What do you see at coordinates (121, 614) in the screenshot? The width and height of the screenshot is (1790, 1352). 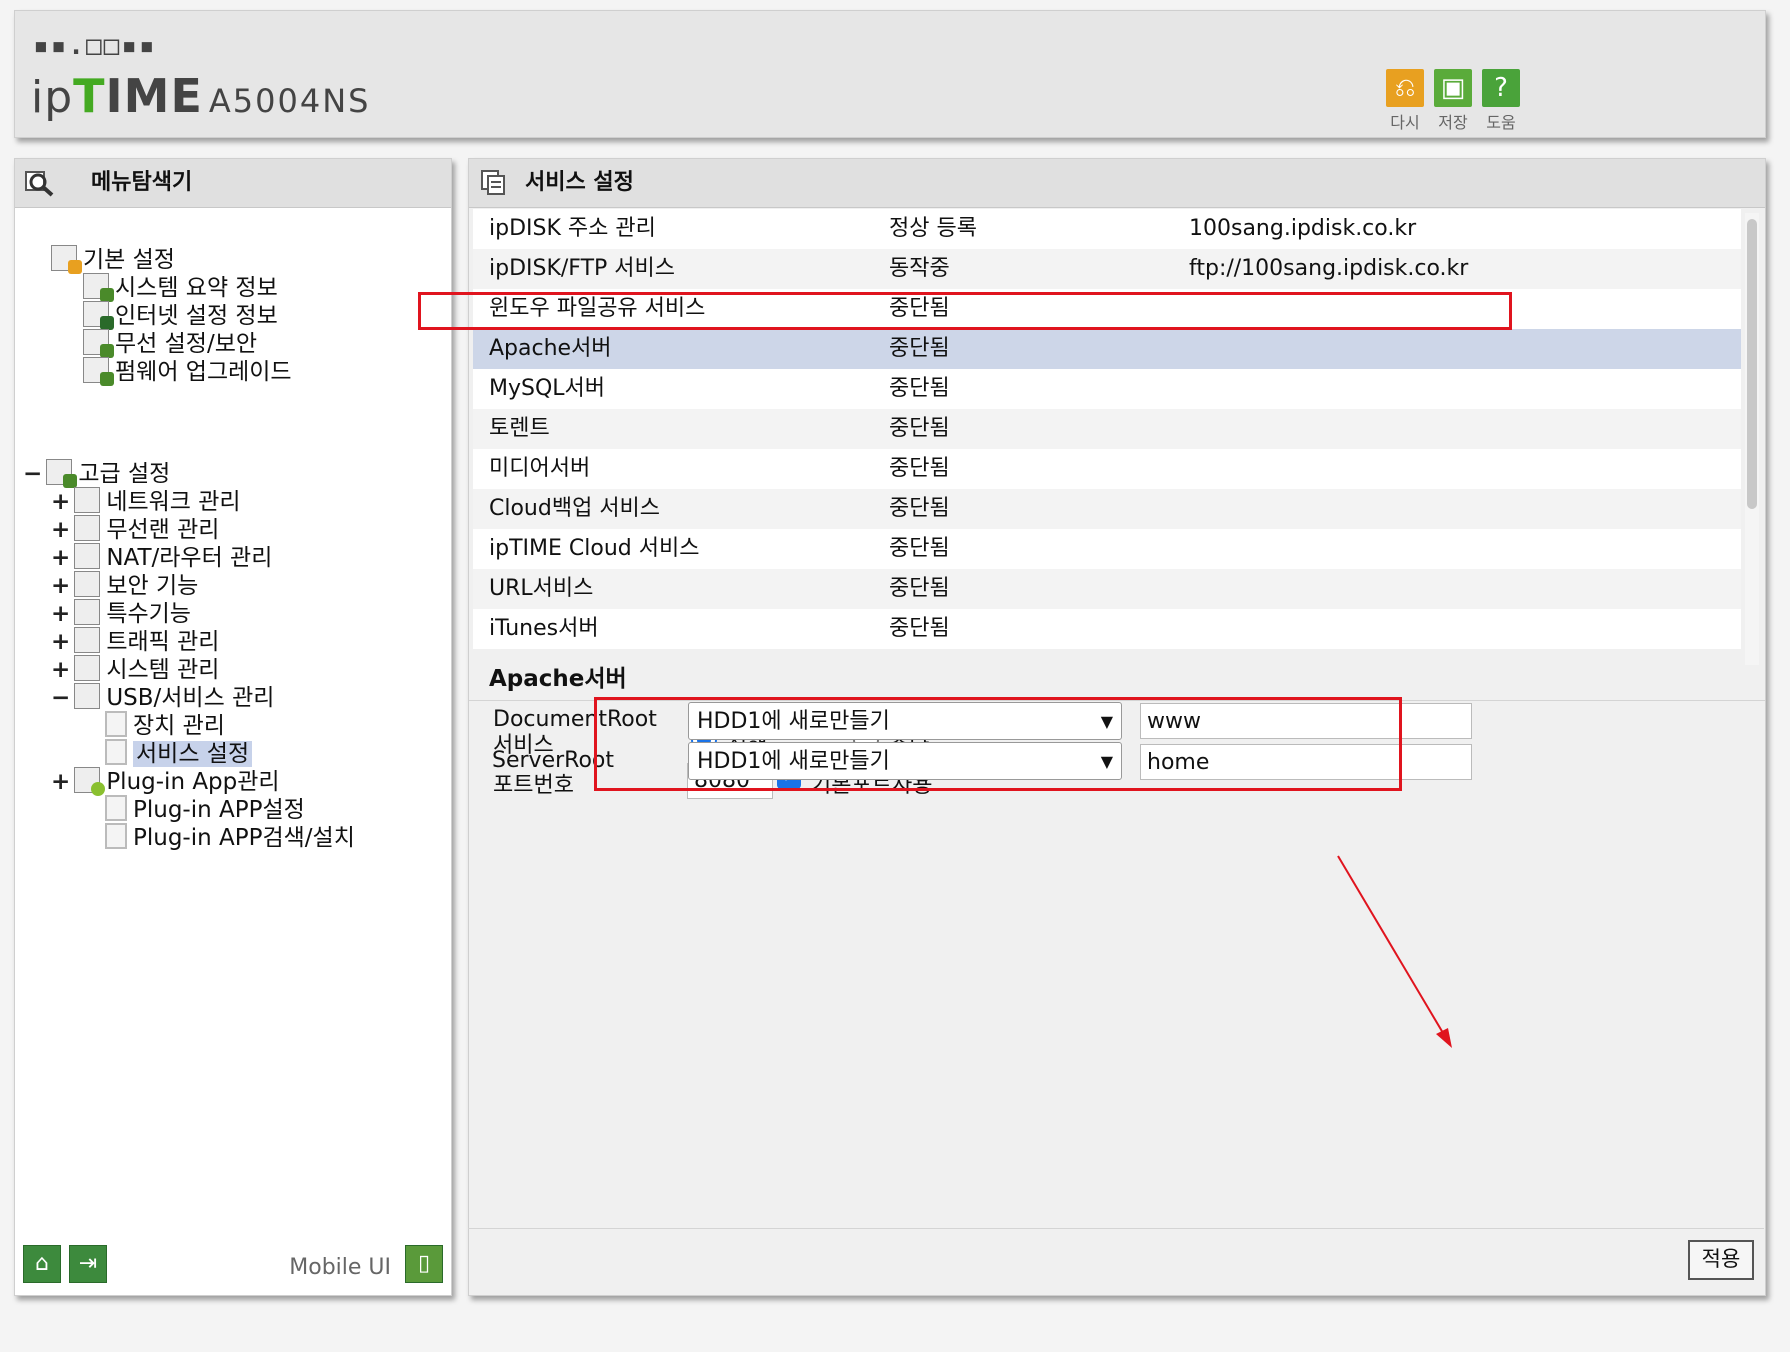 I see `tree-item-special: + 특수기능` at bounding box center [121, 614].